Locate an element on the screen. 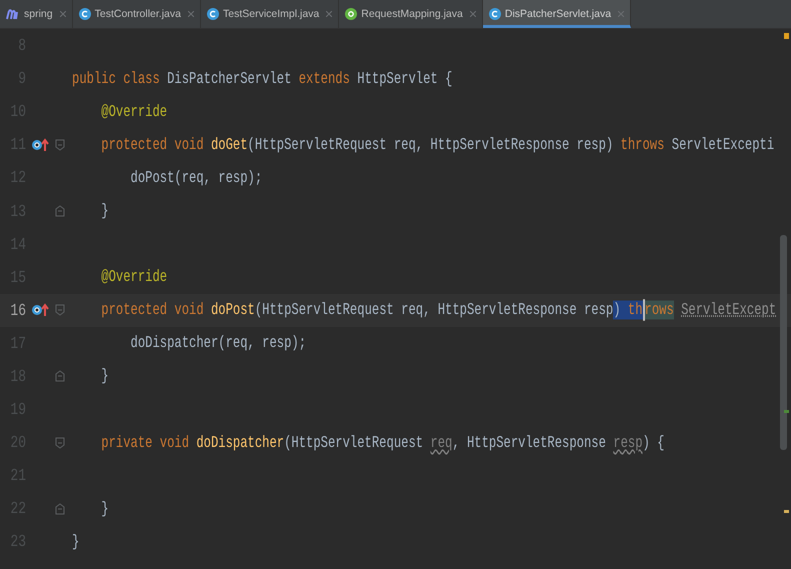 The image size is (791, 569). editor-tab: DisPatcherServlet.java is located at coordinates (557, 14).